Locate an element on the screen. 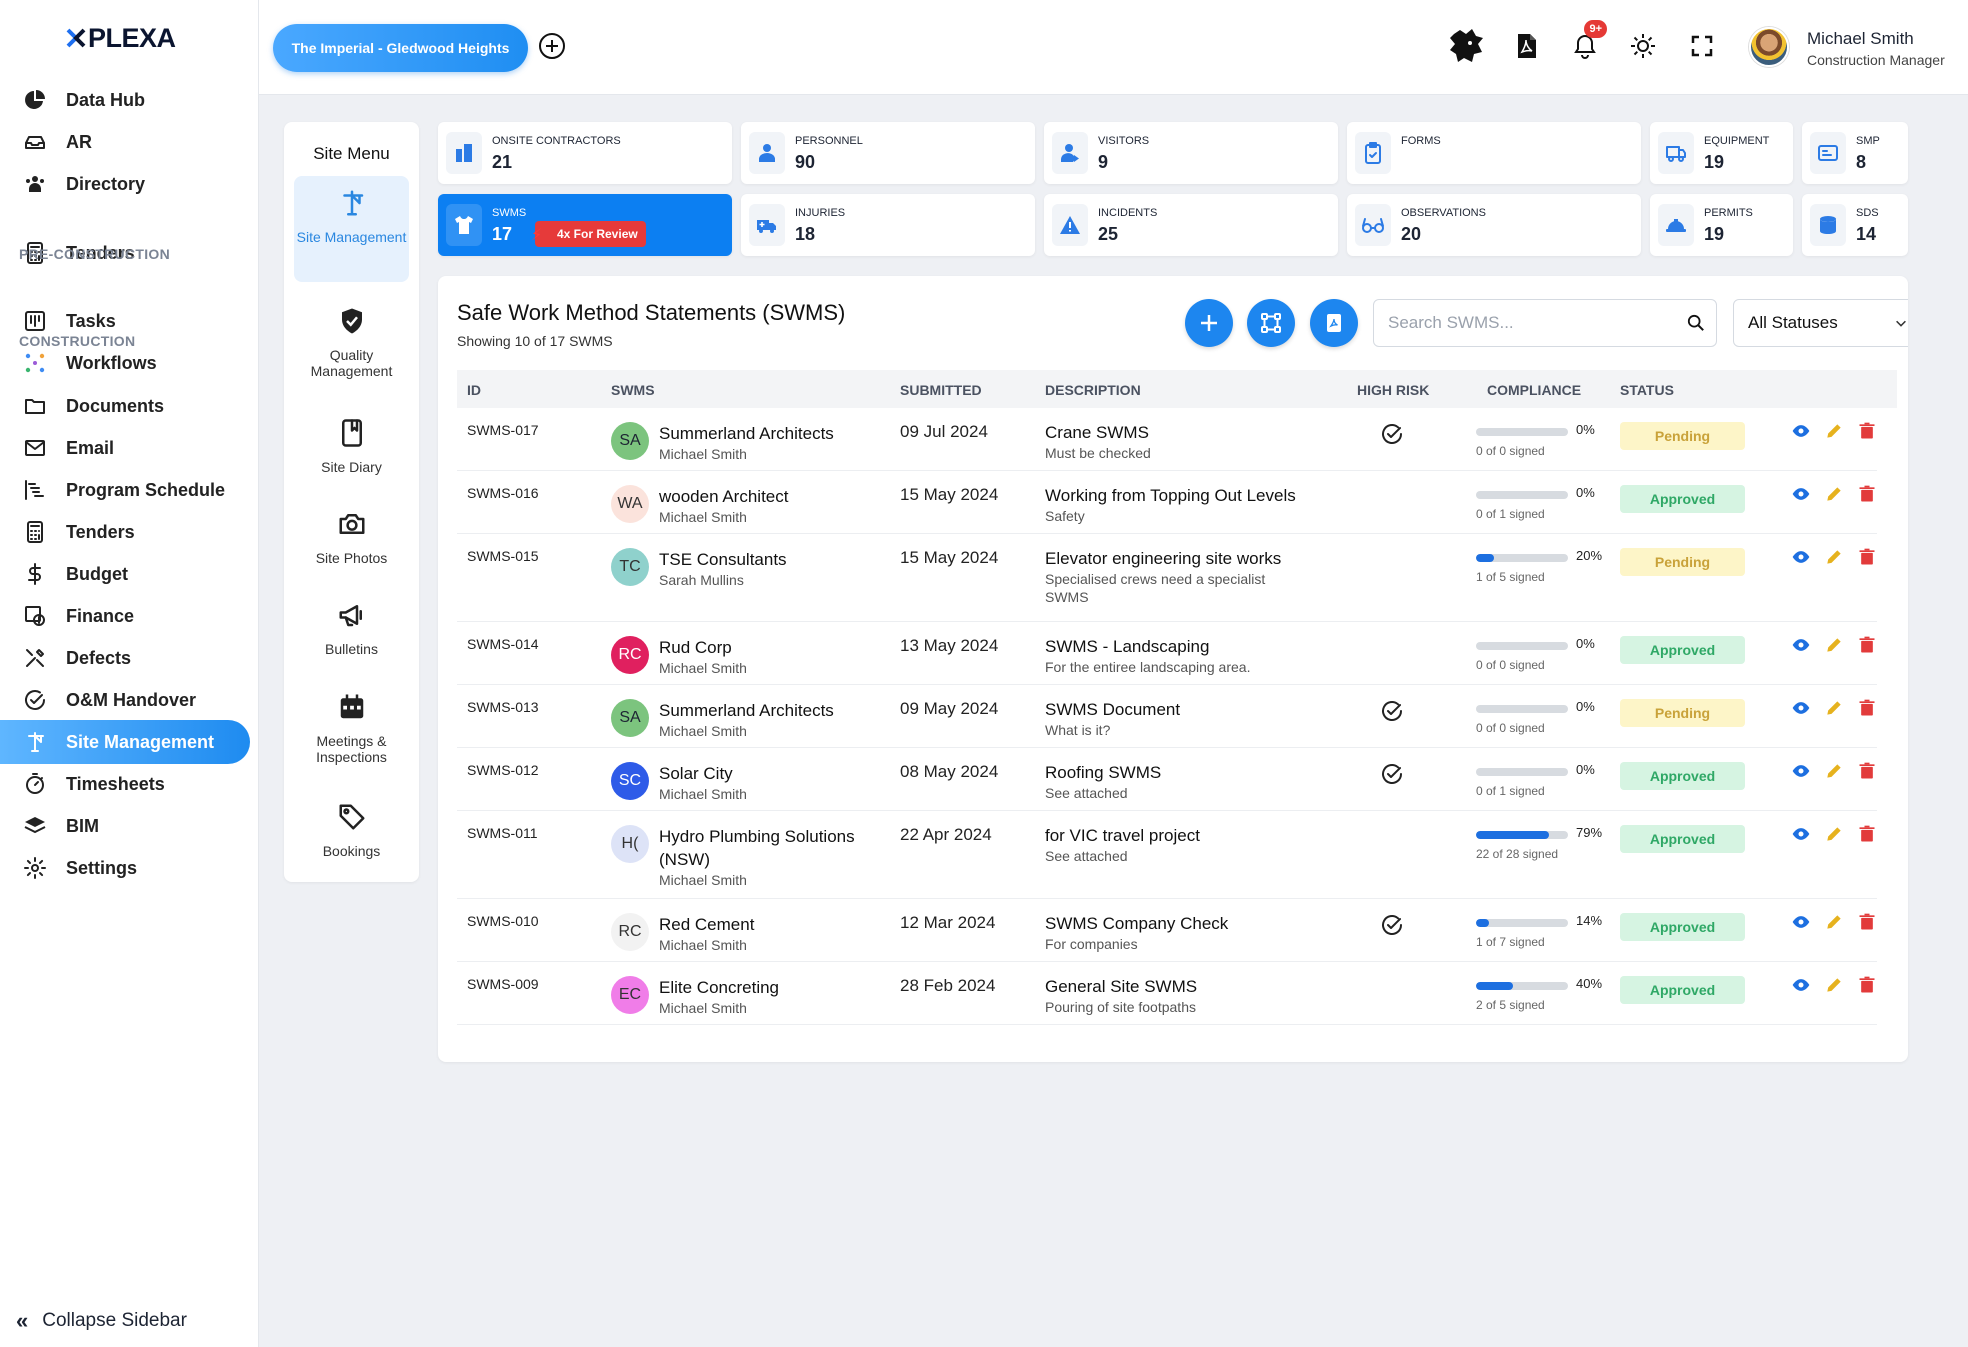 The image size is (1968, 1347). stat-card-smp: SMP 8 is located at coordinates (1855, 153).